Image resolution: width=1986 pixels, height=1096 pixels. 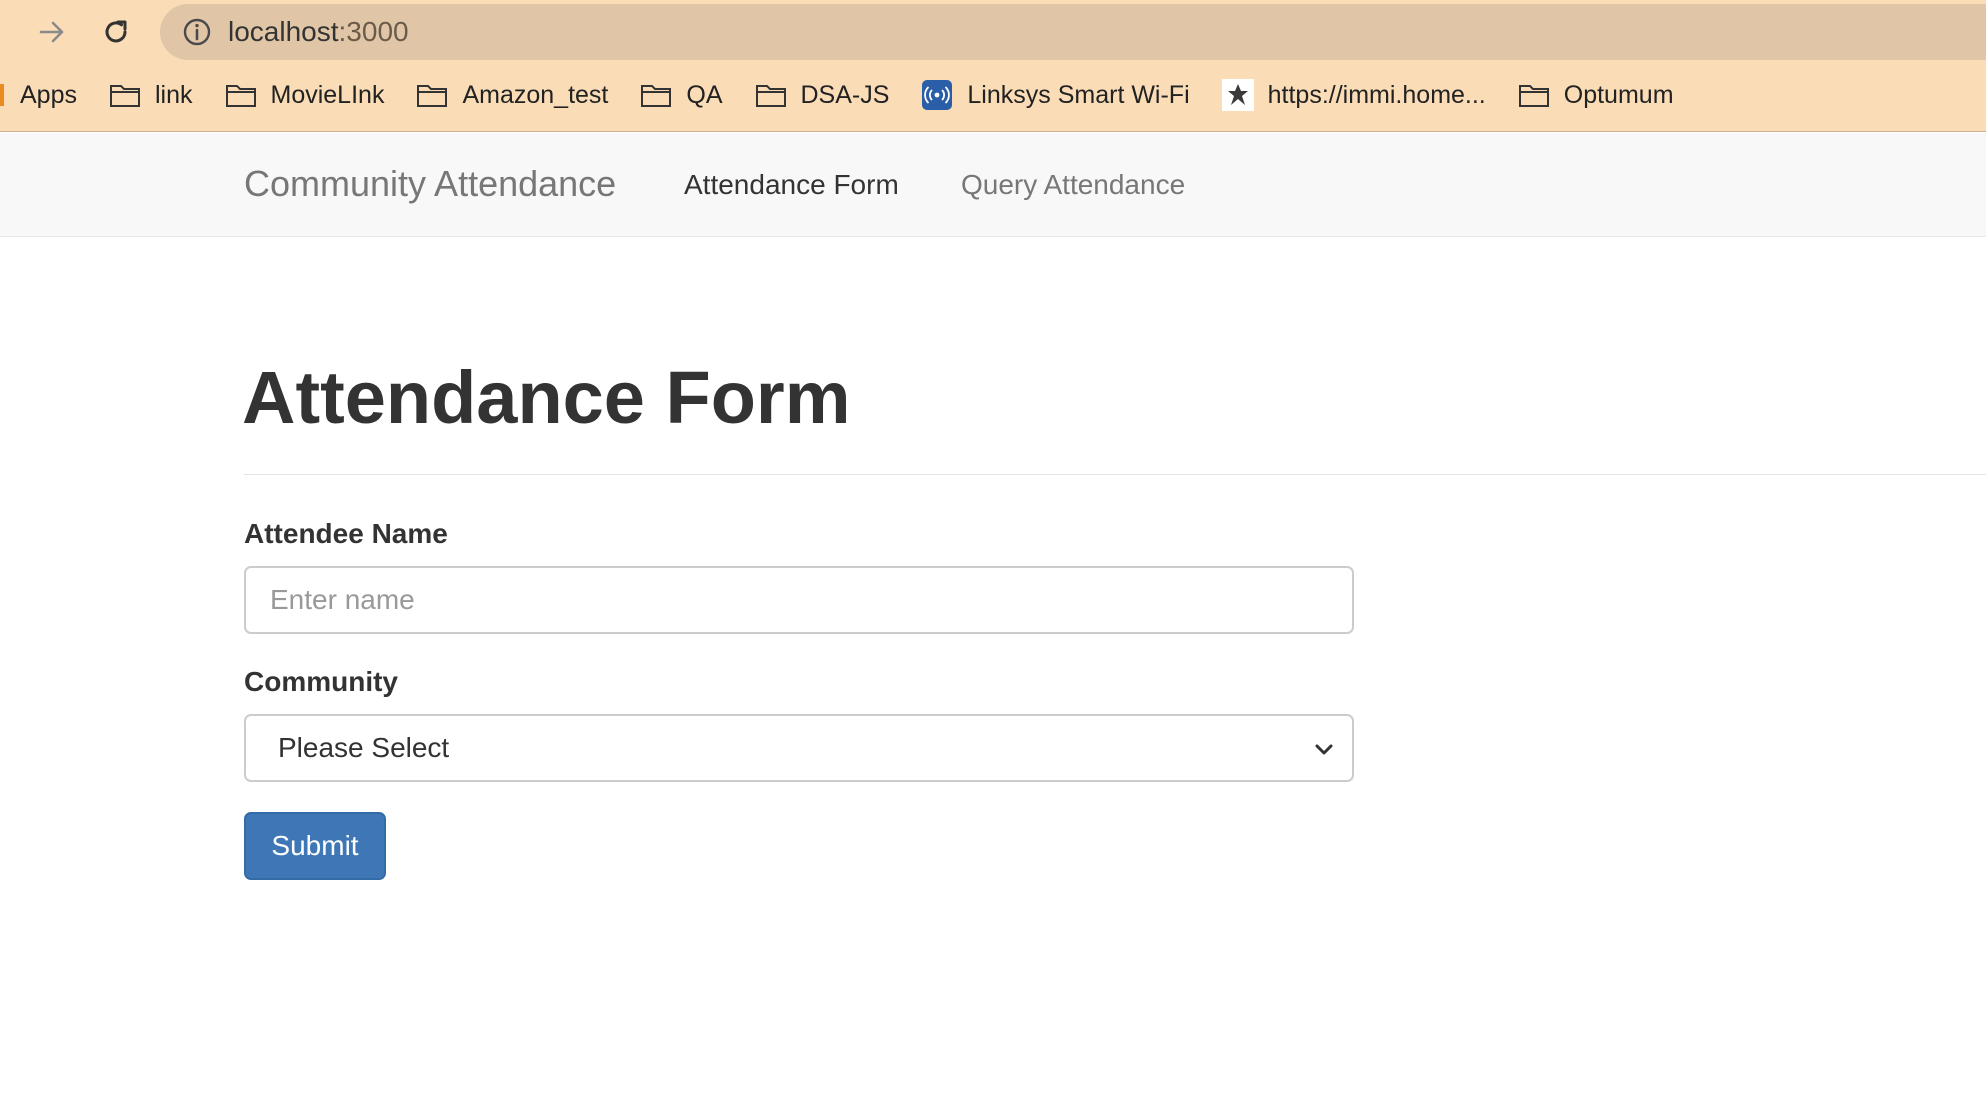 I want to click on crest-icon, so click(x=1237, y=95).